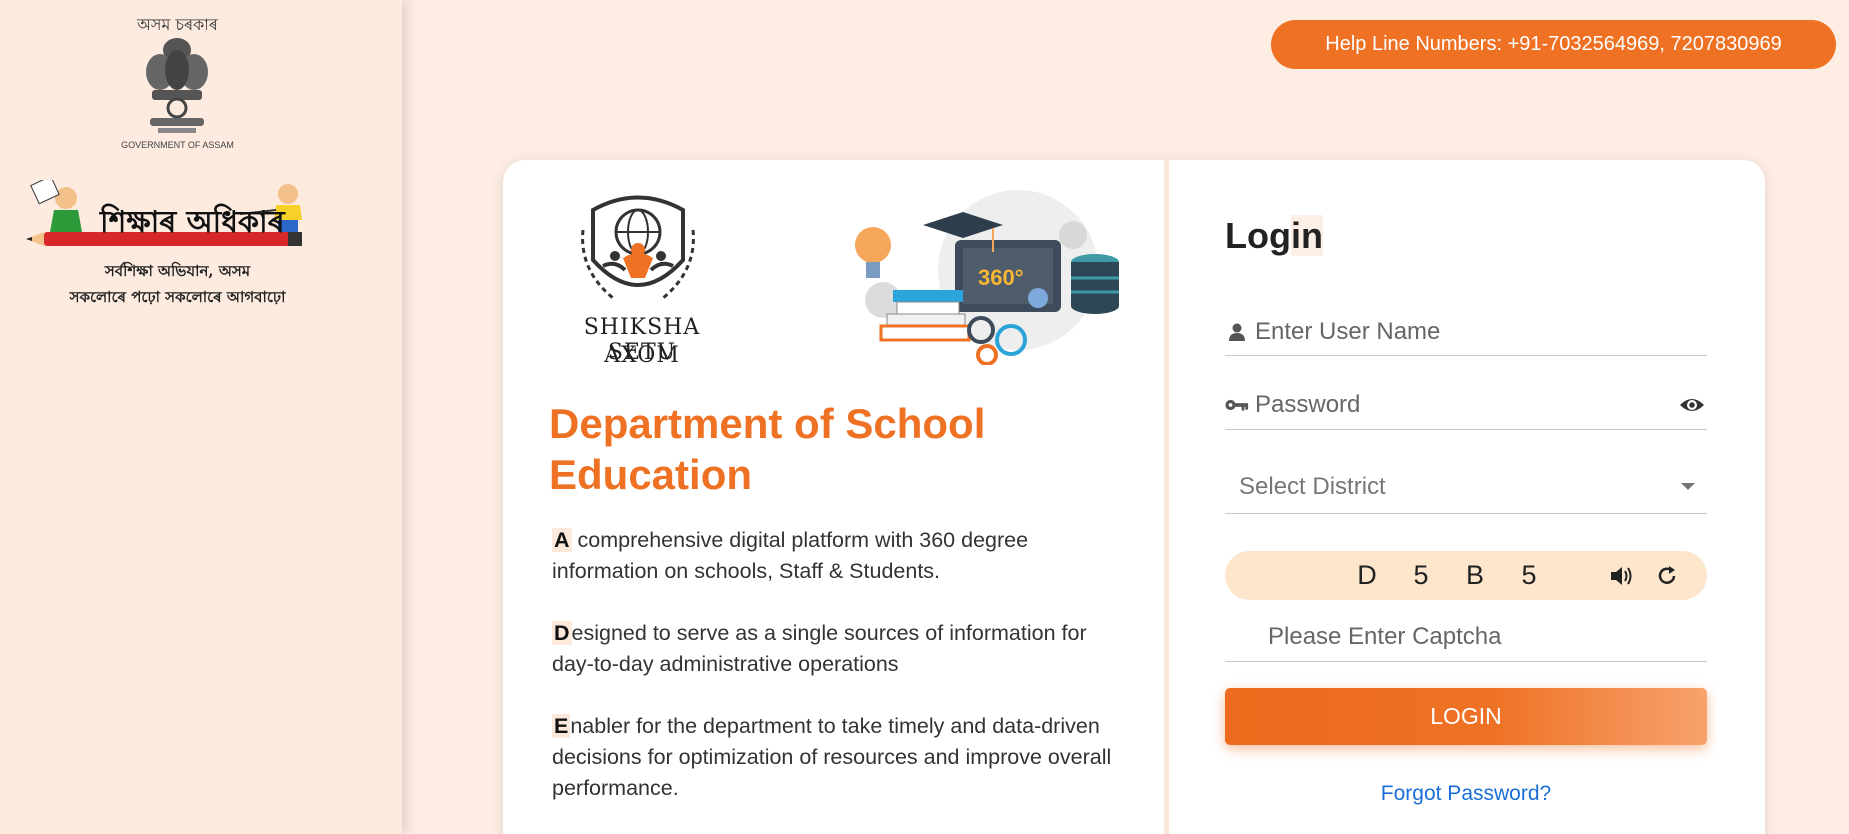 This screenshot has width=1849, height=834. What do you see at coordinates (1001, 277) in the screenshot?
I see `illustration-badge: 360°` at bounding box center [1001, 277].